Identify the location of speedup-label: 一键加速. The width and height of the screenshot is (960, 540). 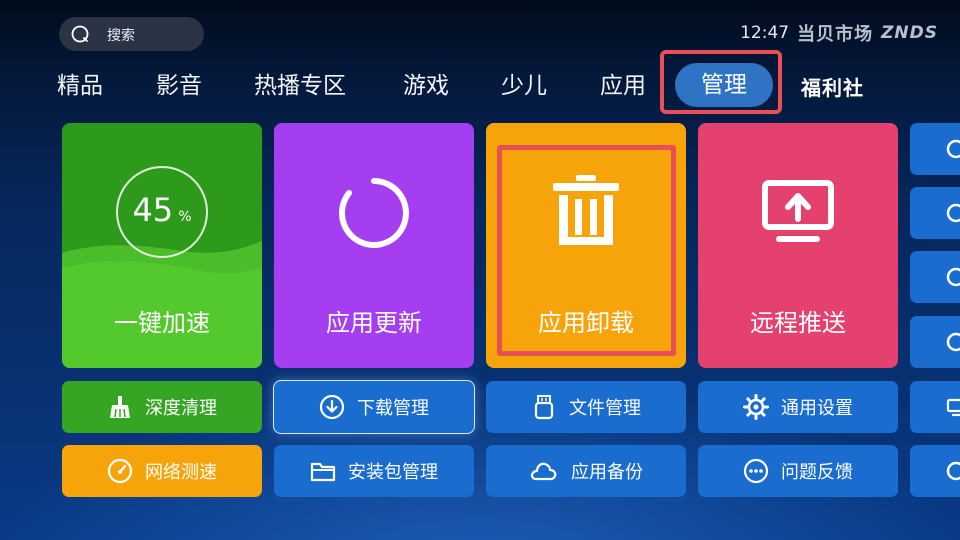
(162, 323).